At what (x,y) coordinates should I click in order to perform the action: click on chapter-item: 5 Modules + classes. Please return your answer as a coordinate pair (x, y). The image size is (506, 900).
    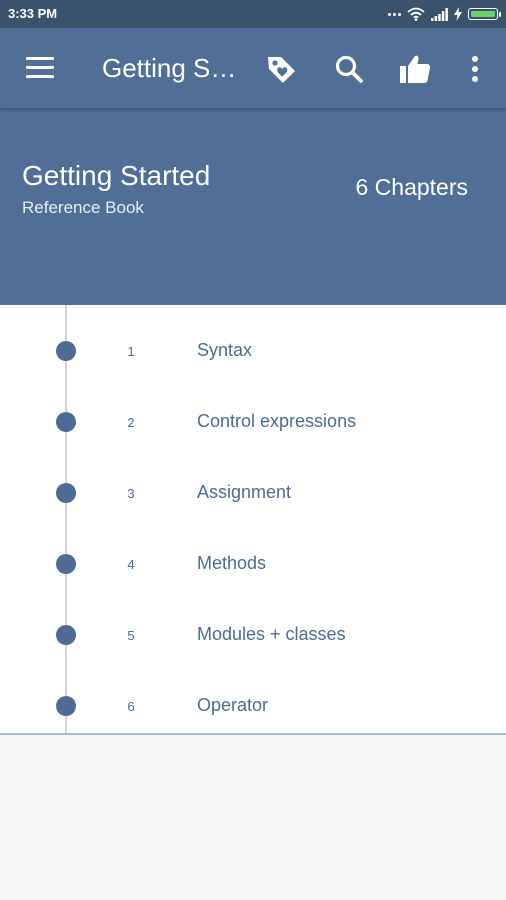
    Looking at the image, I should click on (253, 629).